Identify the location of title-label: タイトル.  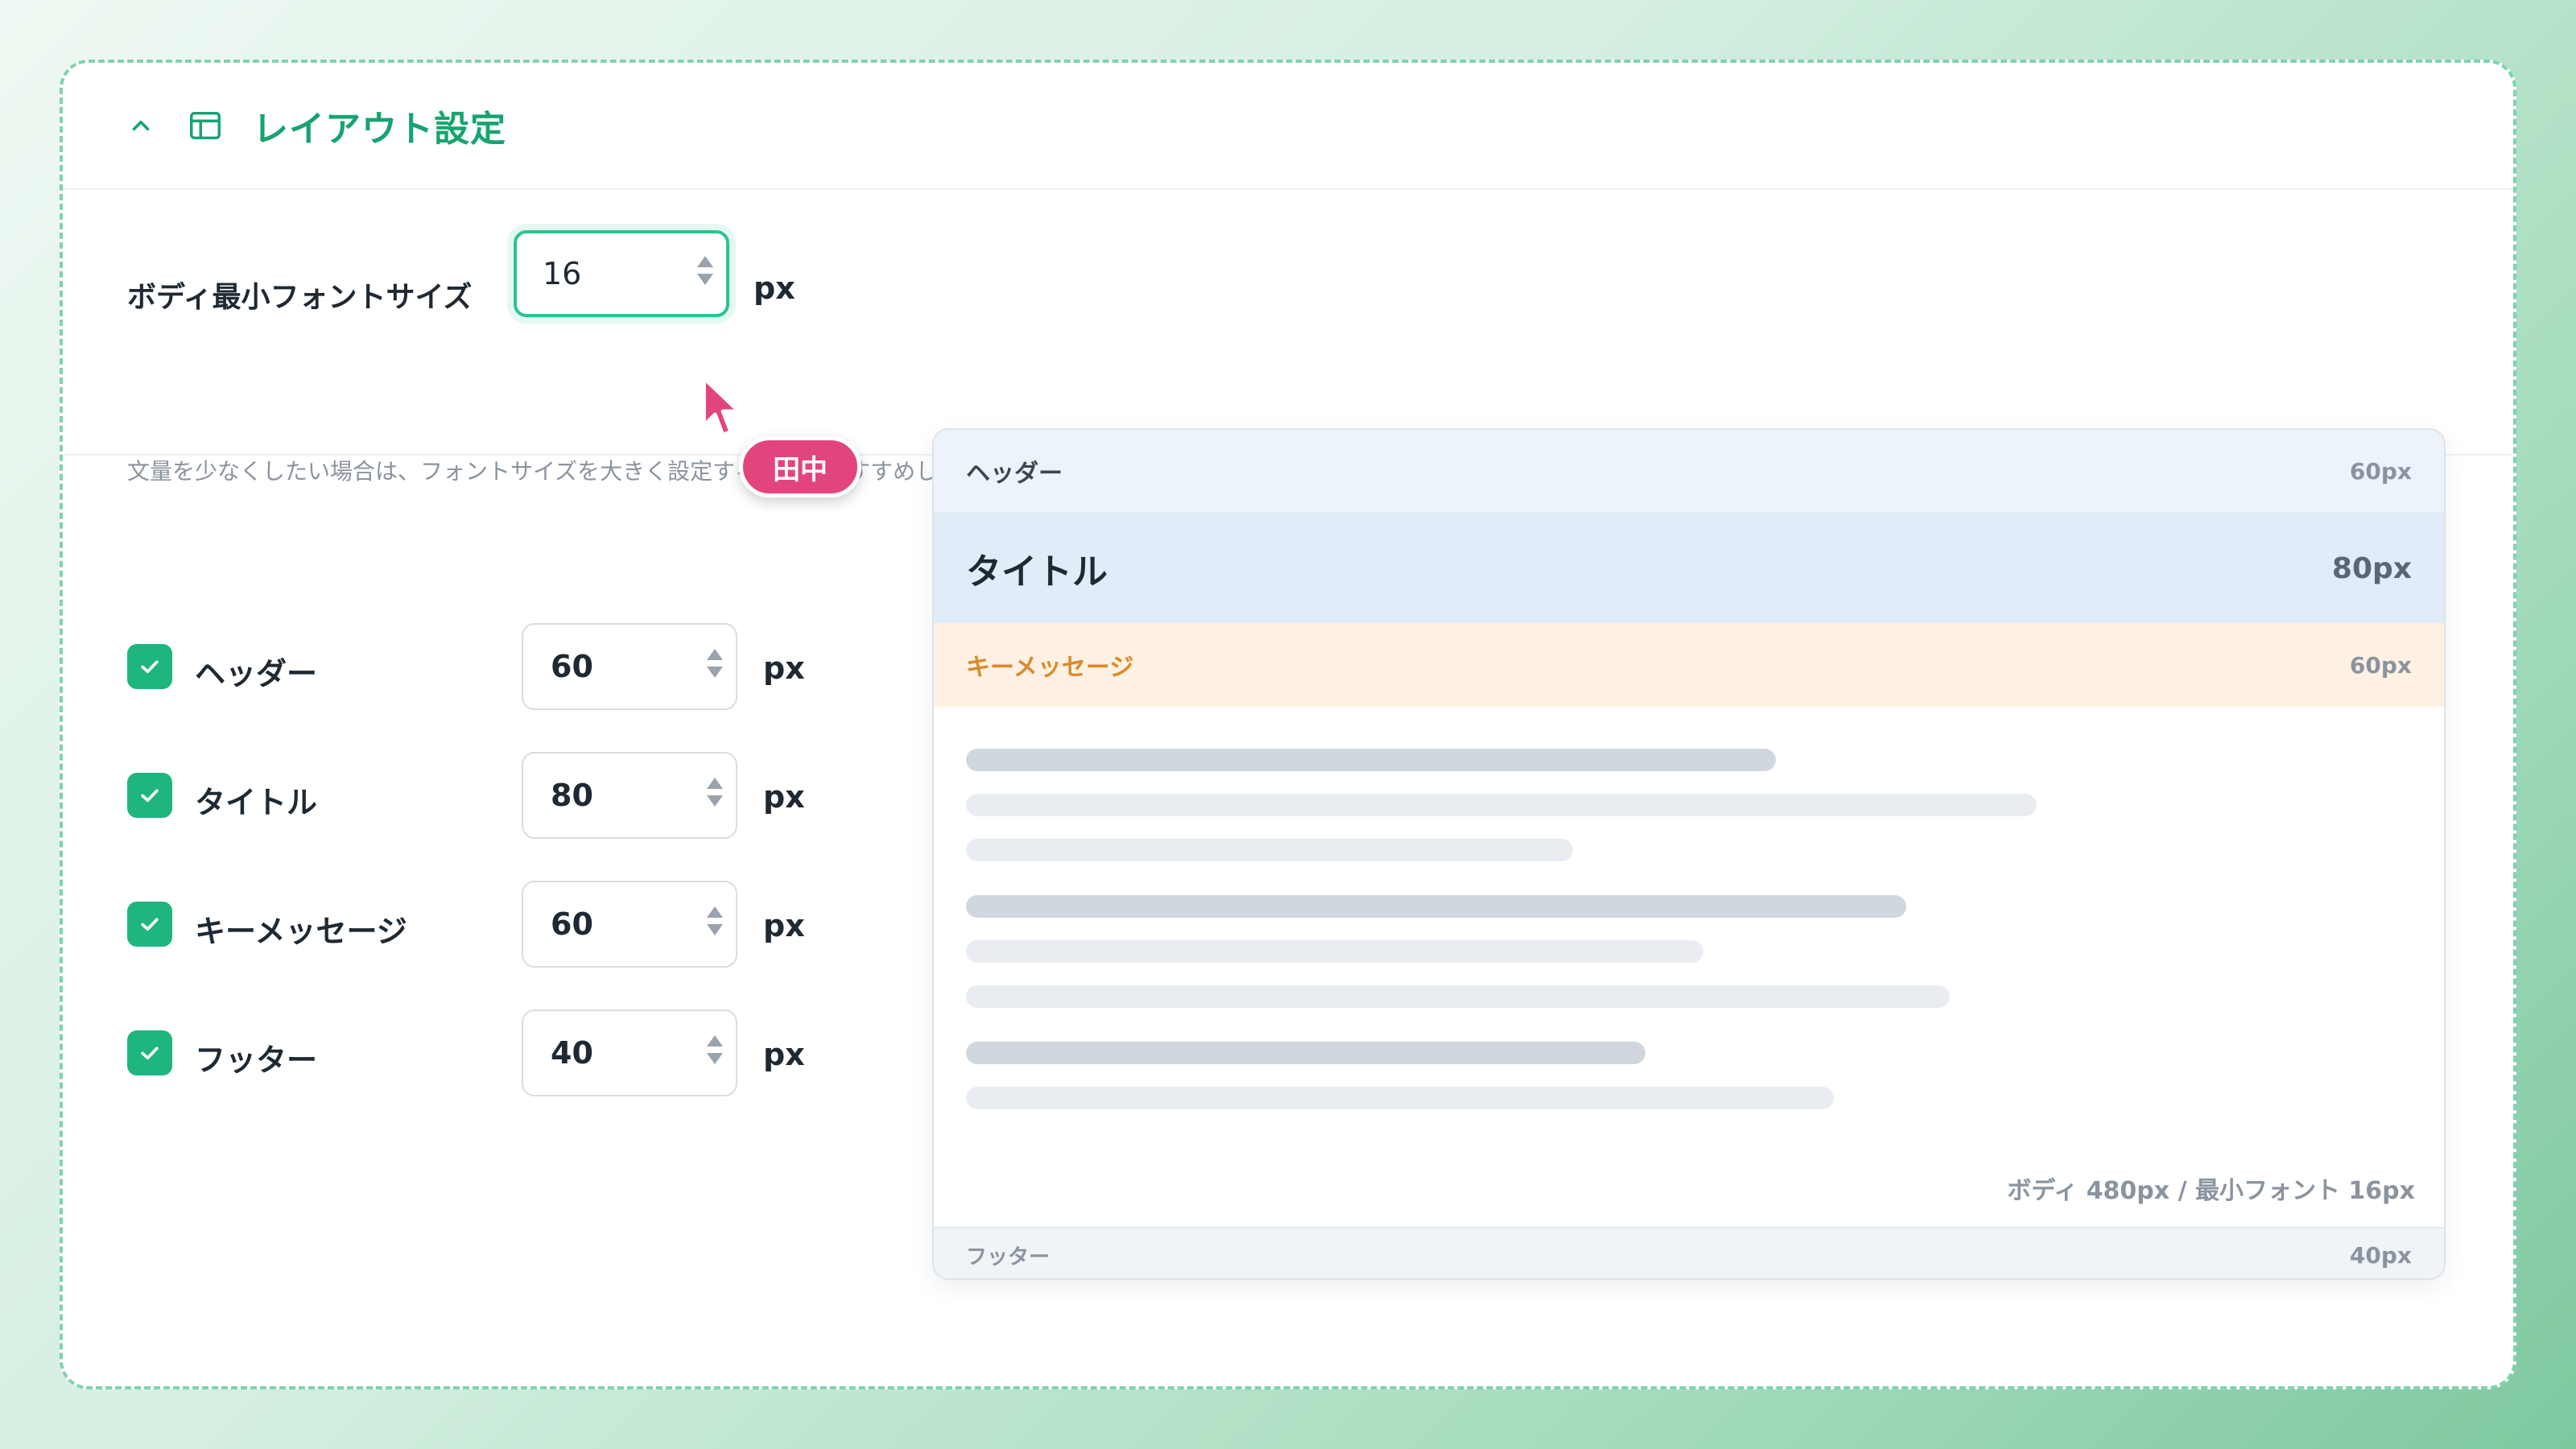
(256, 802).